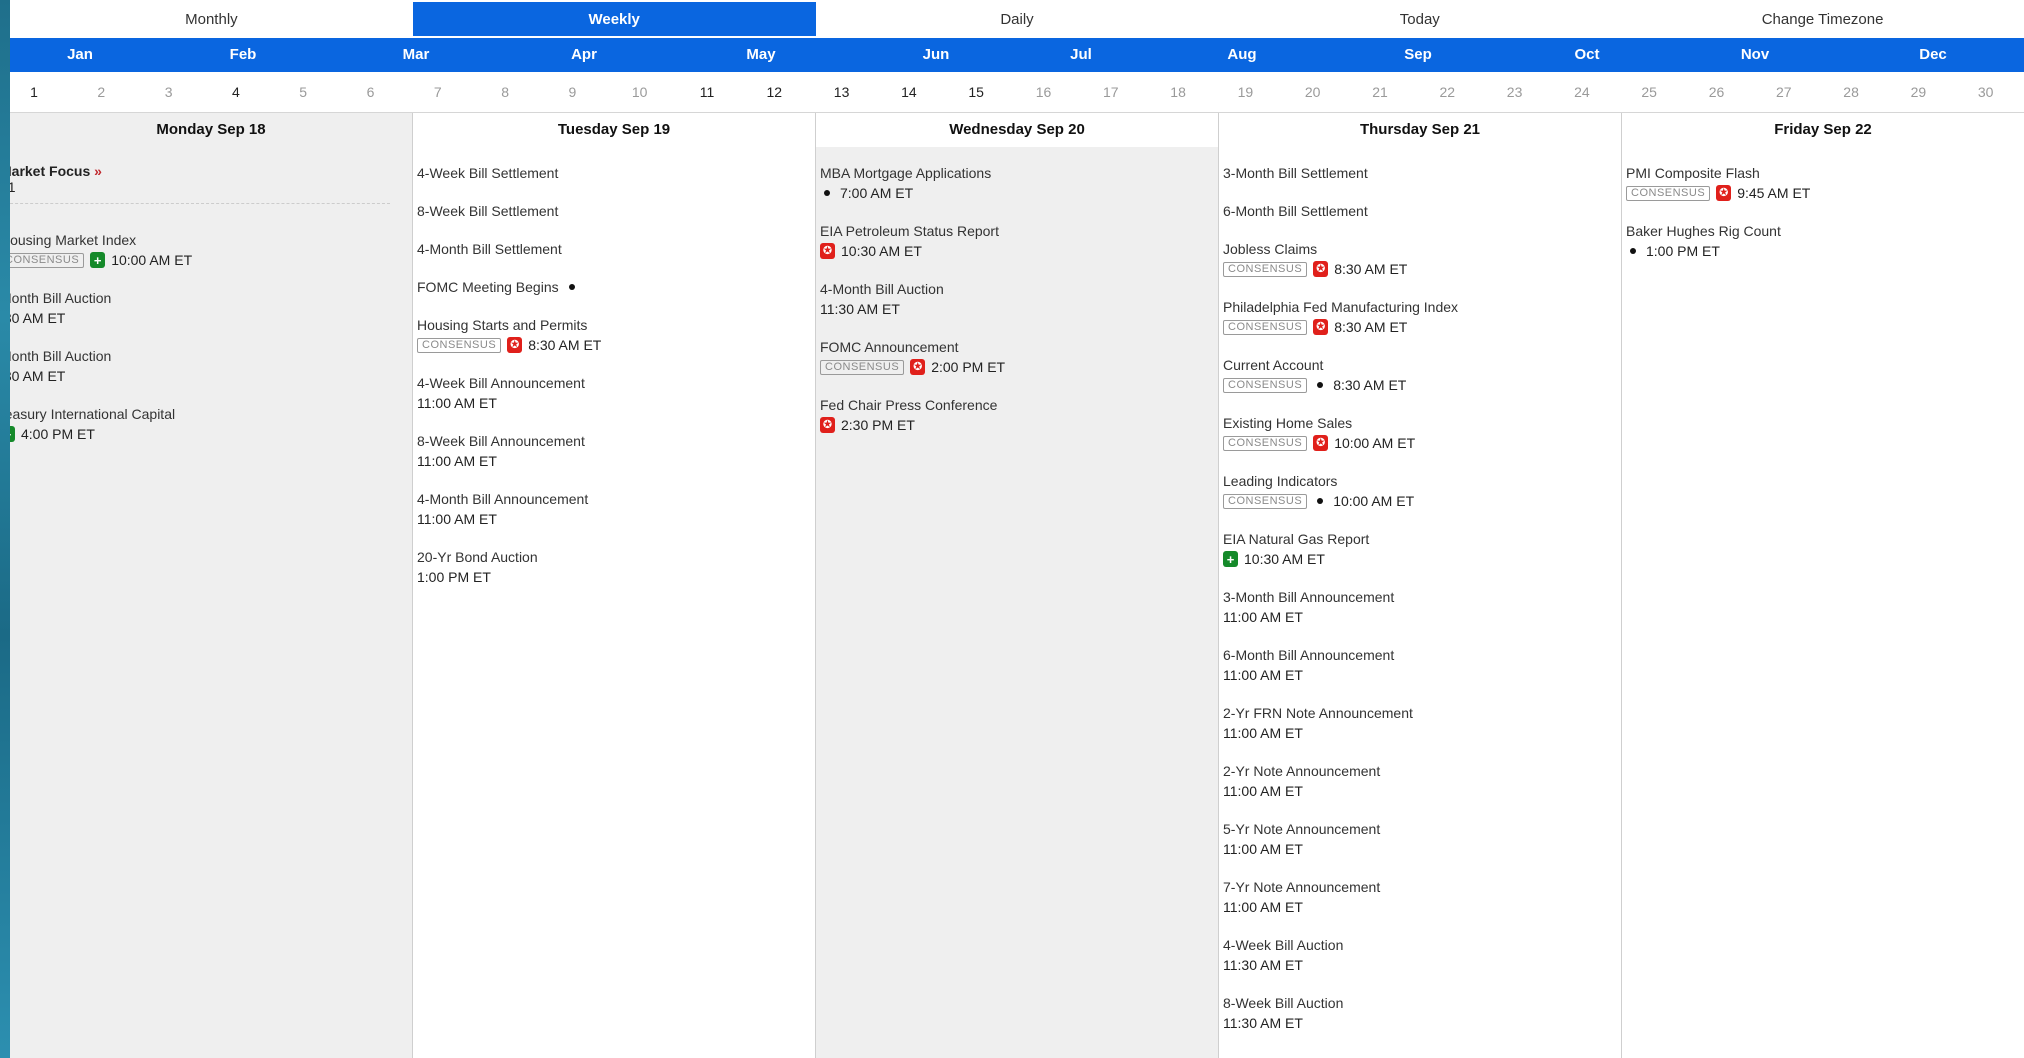  Describe the element at coordinates (1649, 92) in the screenshot. I see `day-number-25: 25` at that location.